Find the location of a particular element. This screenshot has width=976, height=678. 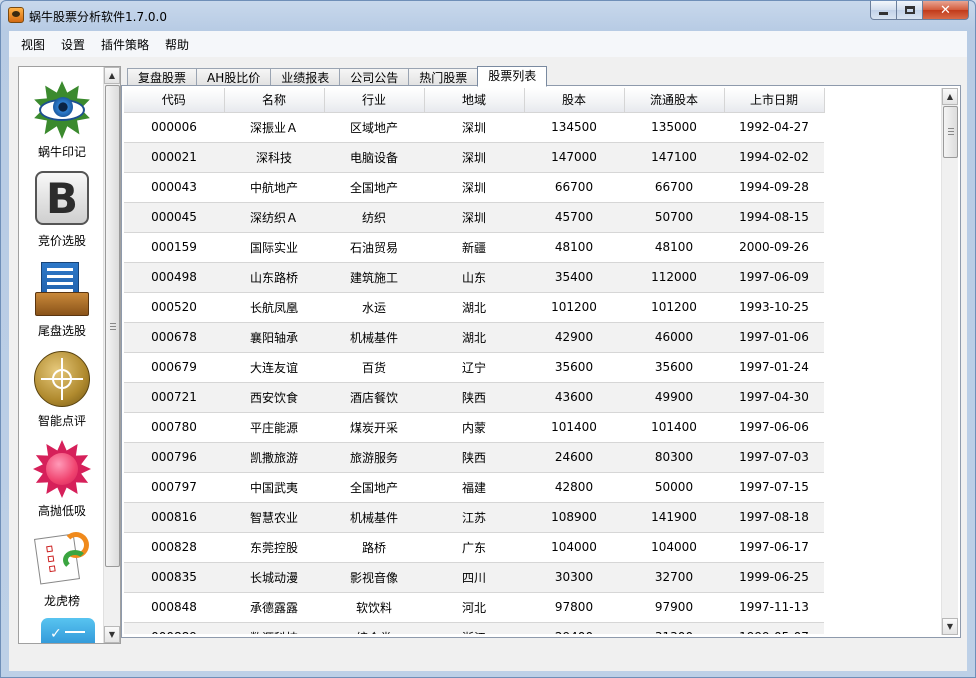

tool-close-pick: 尾盘选股 is located at coordinates (62, 299).